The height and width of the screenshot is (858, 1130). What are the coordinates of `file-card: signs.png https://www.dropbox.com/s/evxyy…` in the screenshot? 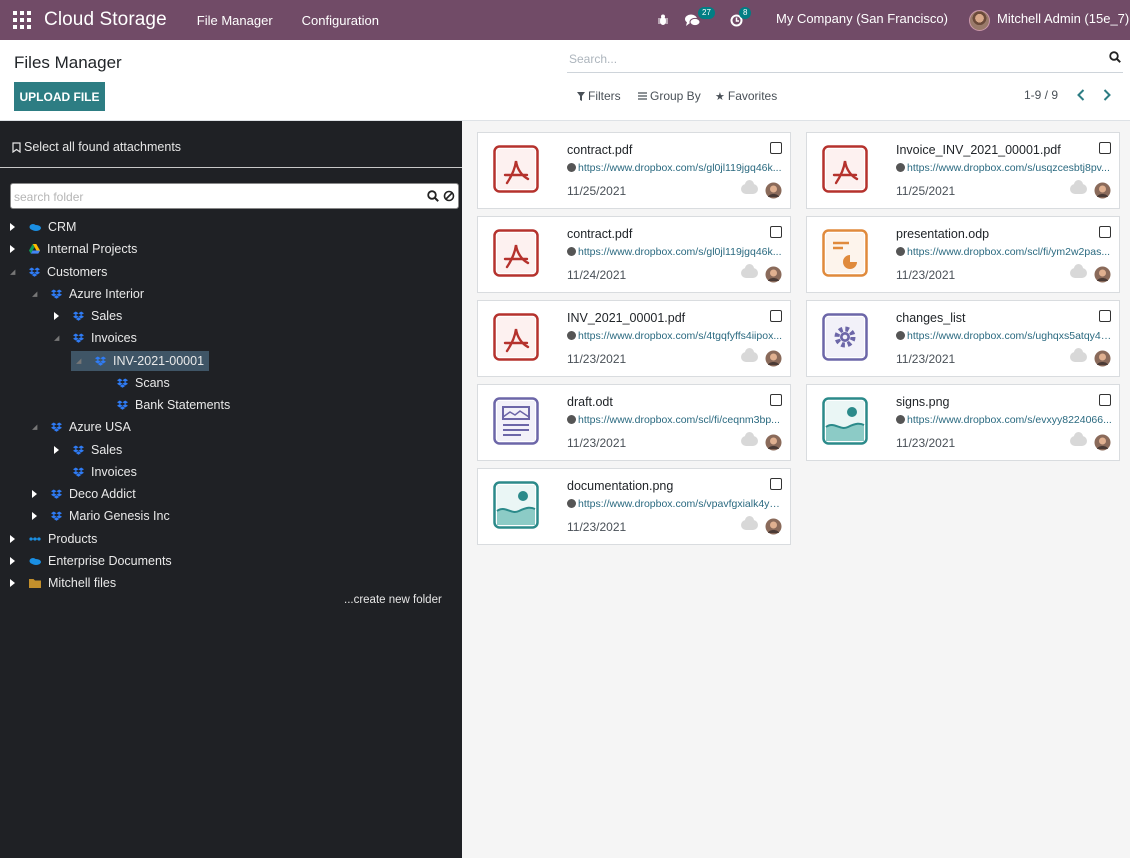 It's located at (963, 422).